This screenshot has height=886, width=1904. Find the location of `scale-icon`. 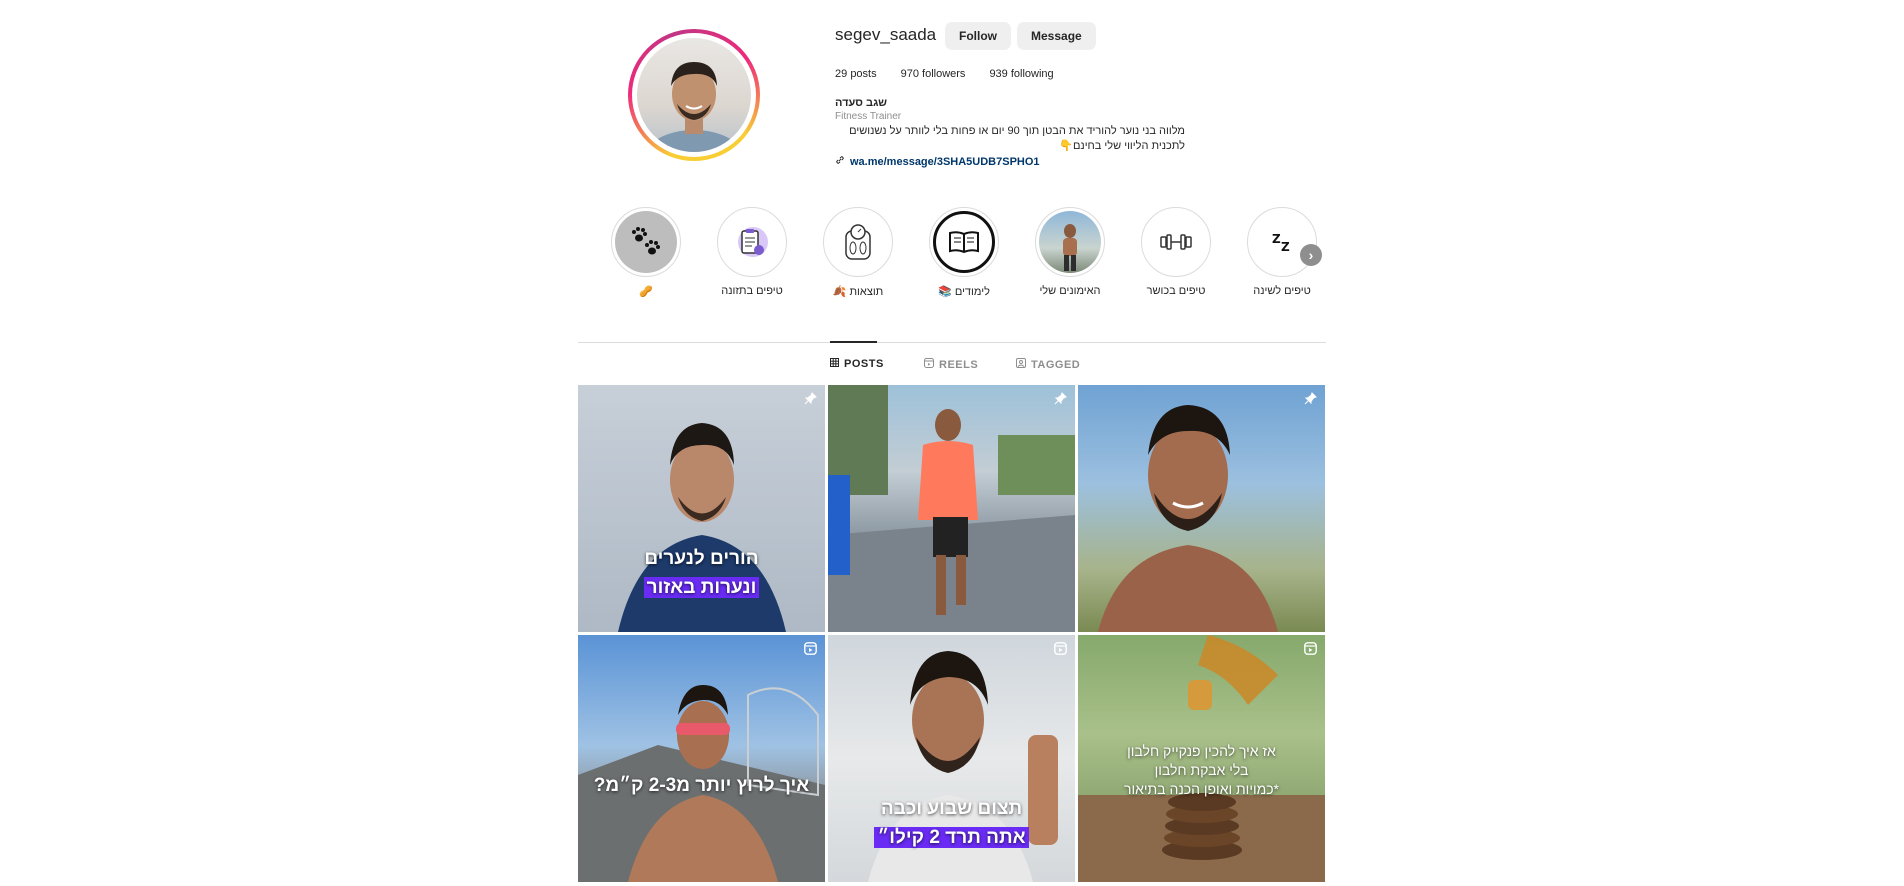

scale-icon is located at coordinates (858, 242).